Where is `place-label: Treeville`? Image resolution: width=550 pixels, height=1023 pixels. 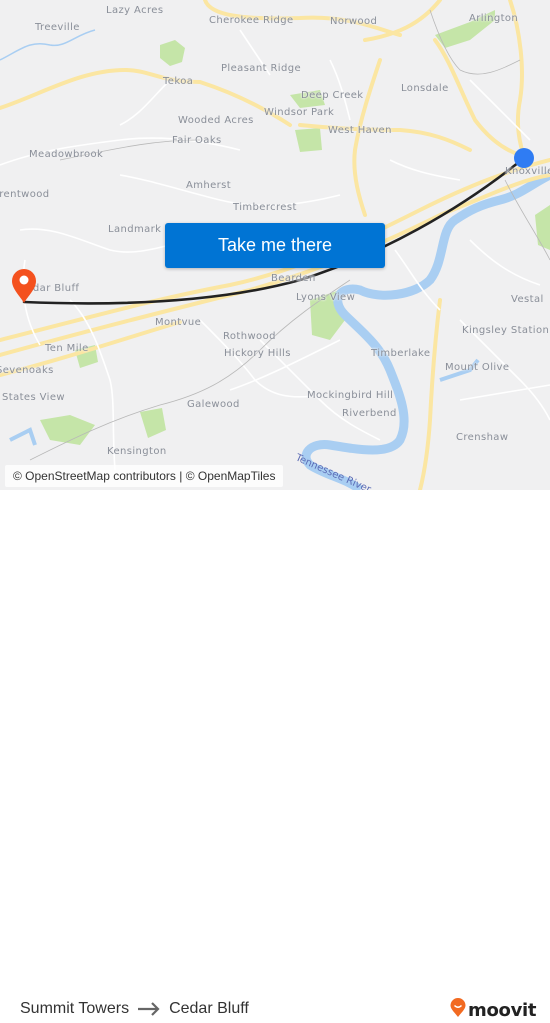
place-label: Treeville is located at coordinates (57, 27).